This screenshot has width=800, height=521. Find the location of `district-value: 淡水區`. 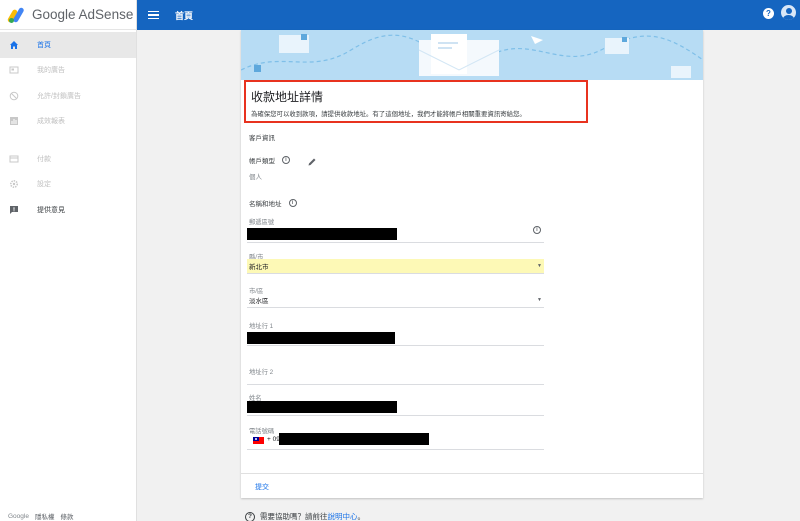

district-value: 淡水區 is located at coordinates (259, 301).